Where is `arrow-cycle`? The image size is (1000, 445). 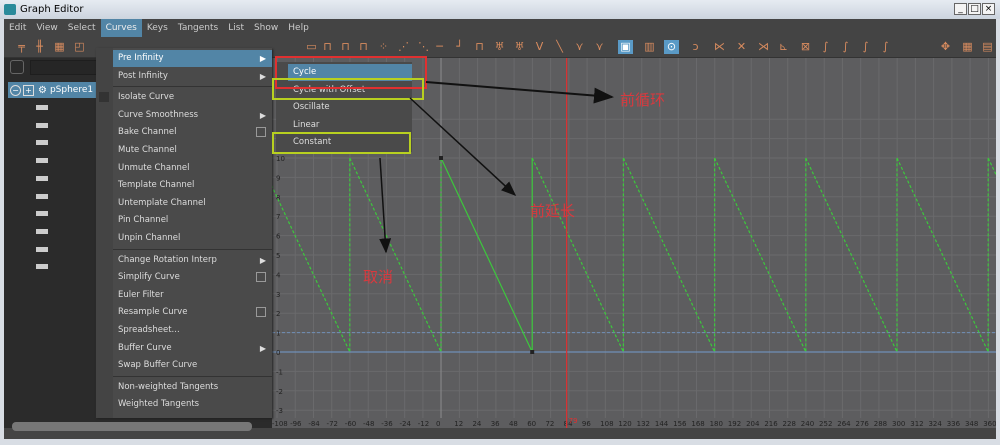
arrow-cycle is located at coordinates (519, 92).